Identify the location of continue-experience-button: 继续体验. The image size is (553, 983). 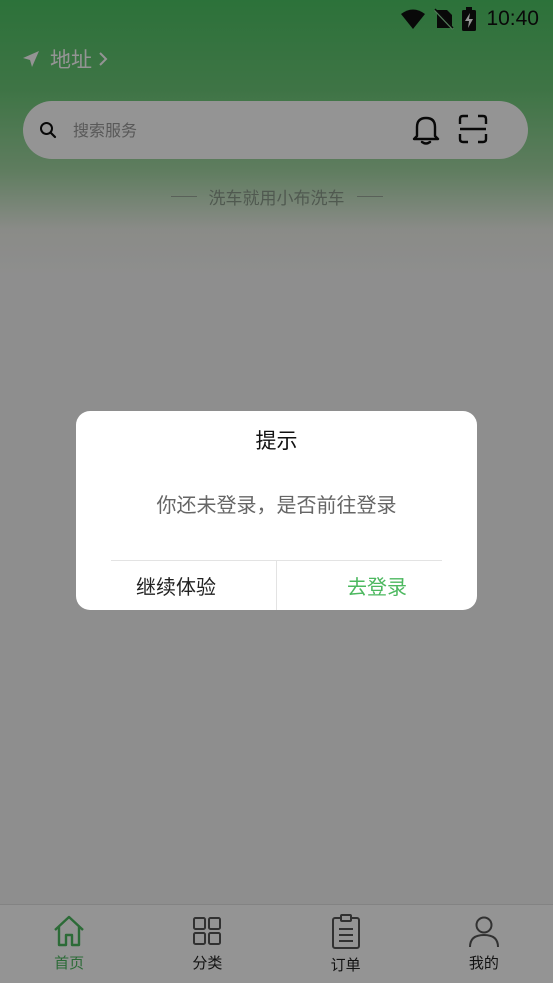
(176, 585).